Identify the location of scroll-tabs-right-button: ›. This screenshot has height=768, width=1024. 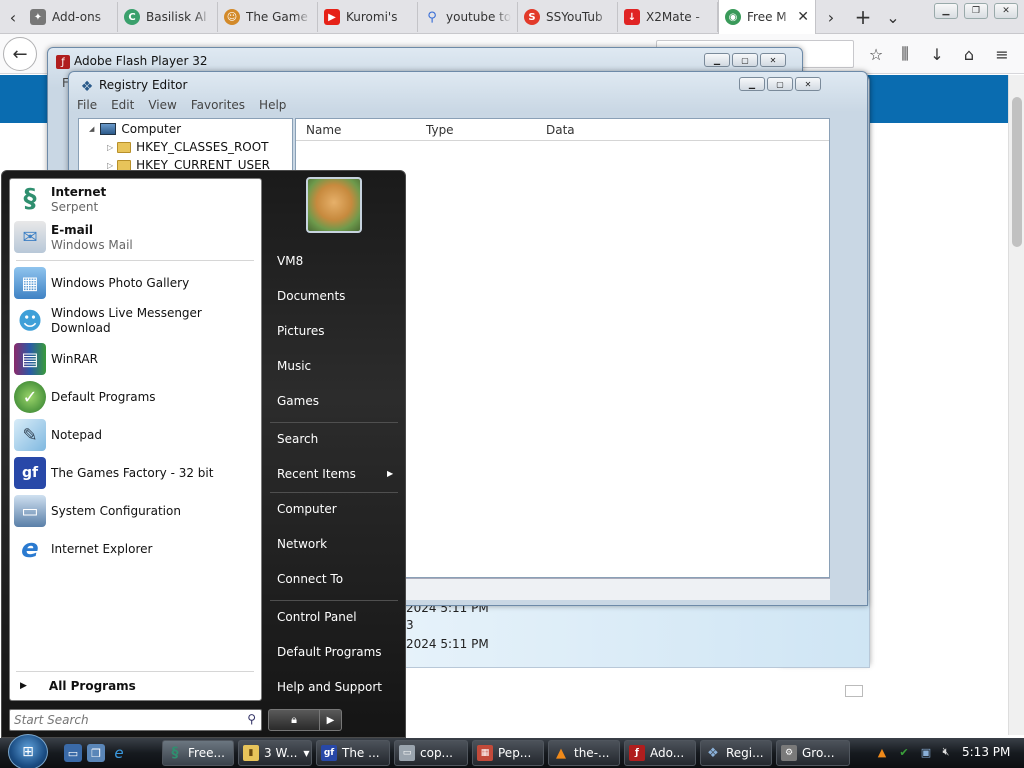
(831, 17).